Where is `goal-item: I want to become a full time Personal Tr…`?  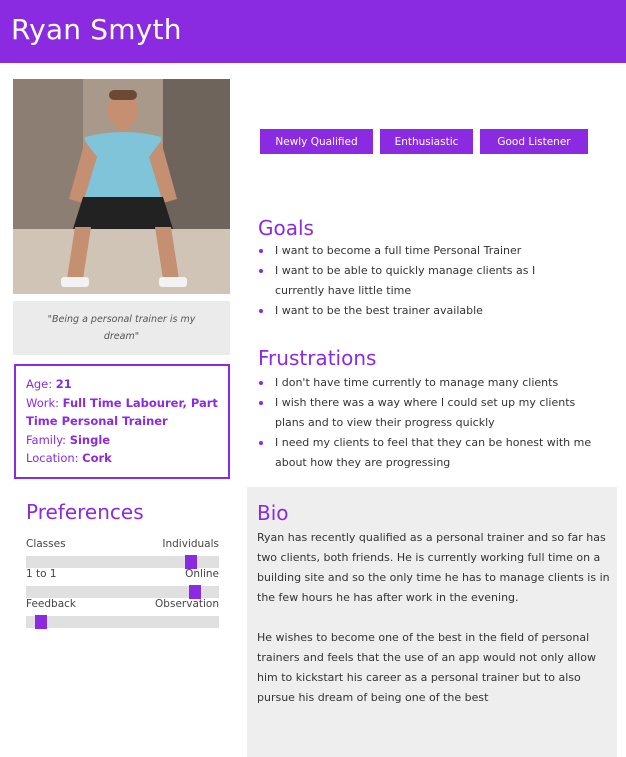
goal-item: I want to become a full time Personal Tr… is located at coordinates (433, 251).